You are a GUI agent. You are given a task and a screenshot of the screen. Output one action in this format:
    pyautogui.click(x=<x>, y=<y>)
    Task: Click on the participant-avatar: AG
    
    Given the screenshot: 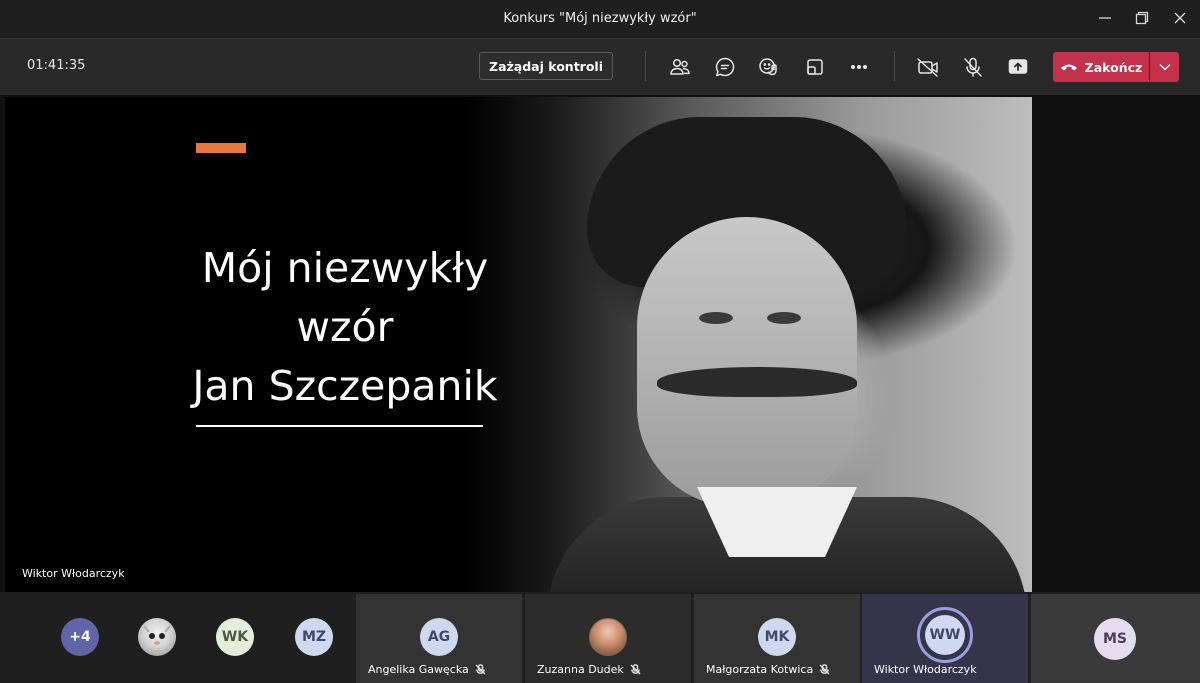 What is the action you would take?
    pyautogui.click(x=439, y=637)
    